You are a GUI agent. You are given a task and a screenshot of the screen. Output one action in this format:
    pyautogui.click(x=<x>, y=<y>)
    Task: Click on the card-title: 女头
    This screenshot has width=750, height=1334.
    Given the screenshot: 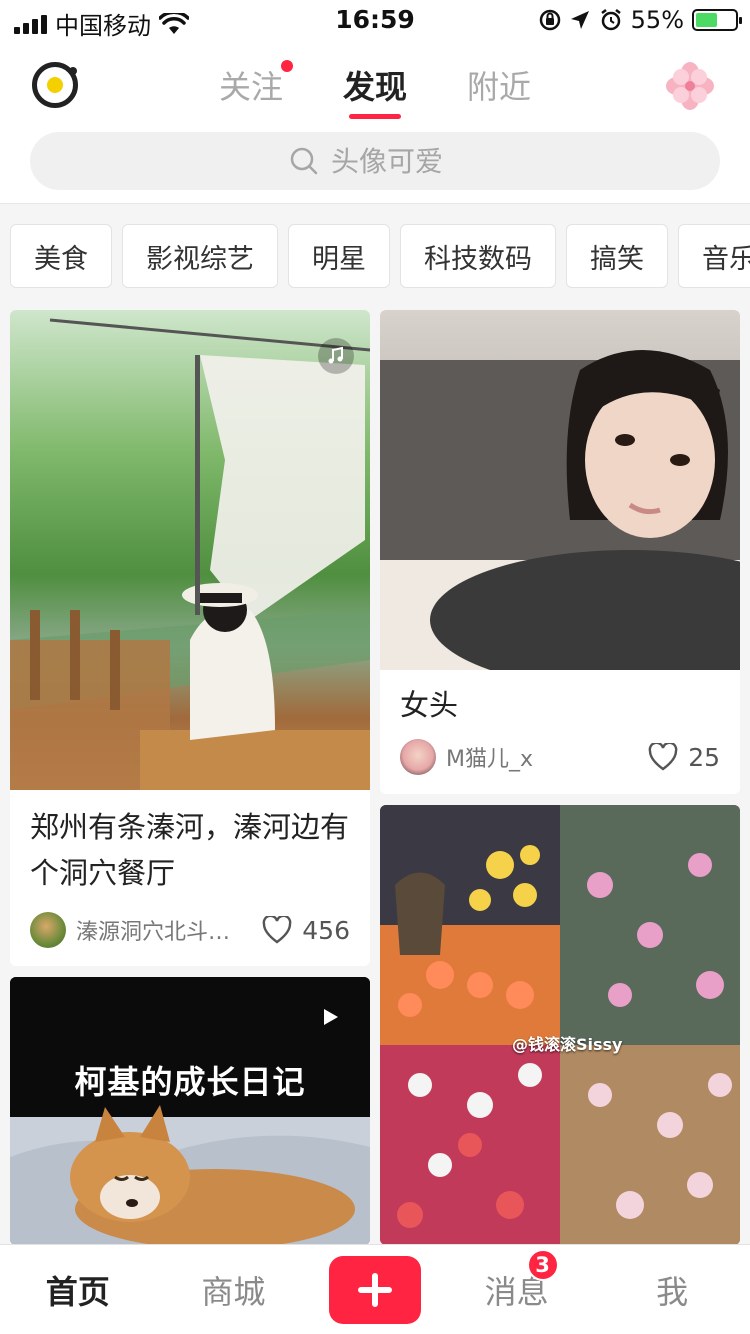 What is the action you would take?
    pyautogui.click(x=429, y=705)
    